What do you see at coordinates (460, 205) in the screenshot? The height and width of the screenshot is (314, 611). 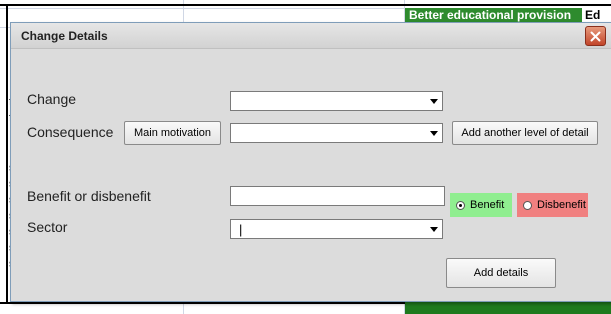 I see `radio-selected-icon` at bounding box center [460, 205].